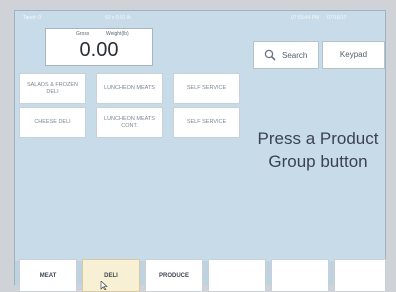  I want to click on weight-value: 0.00, so click(99, 50).